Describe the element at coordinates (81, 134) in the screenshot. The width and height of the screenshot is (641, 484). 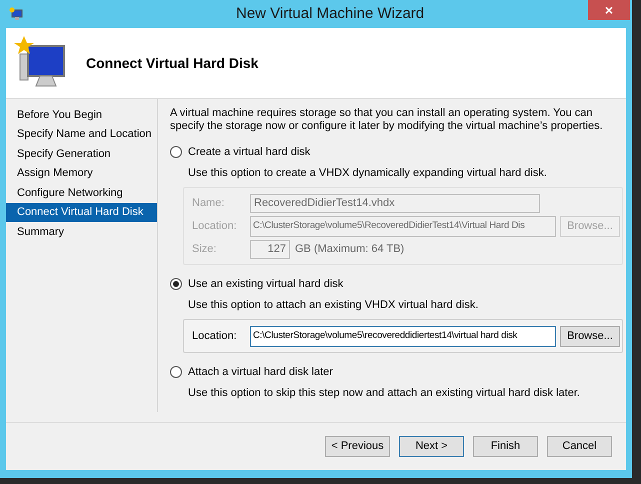
I see `nav-step: Specify Name and Location` at that location.